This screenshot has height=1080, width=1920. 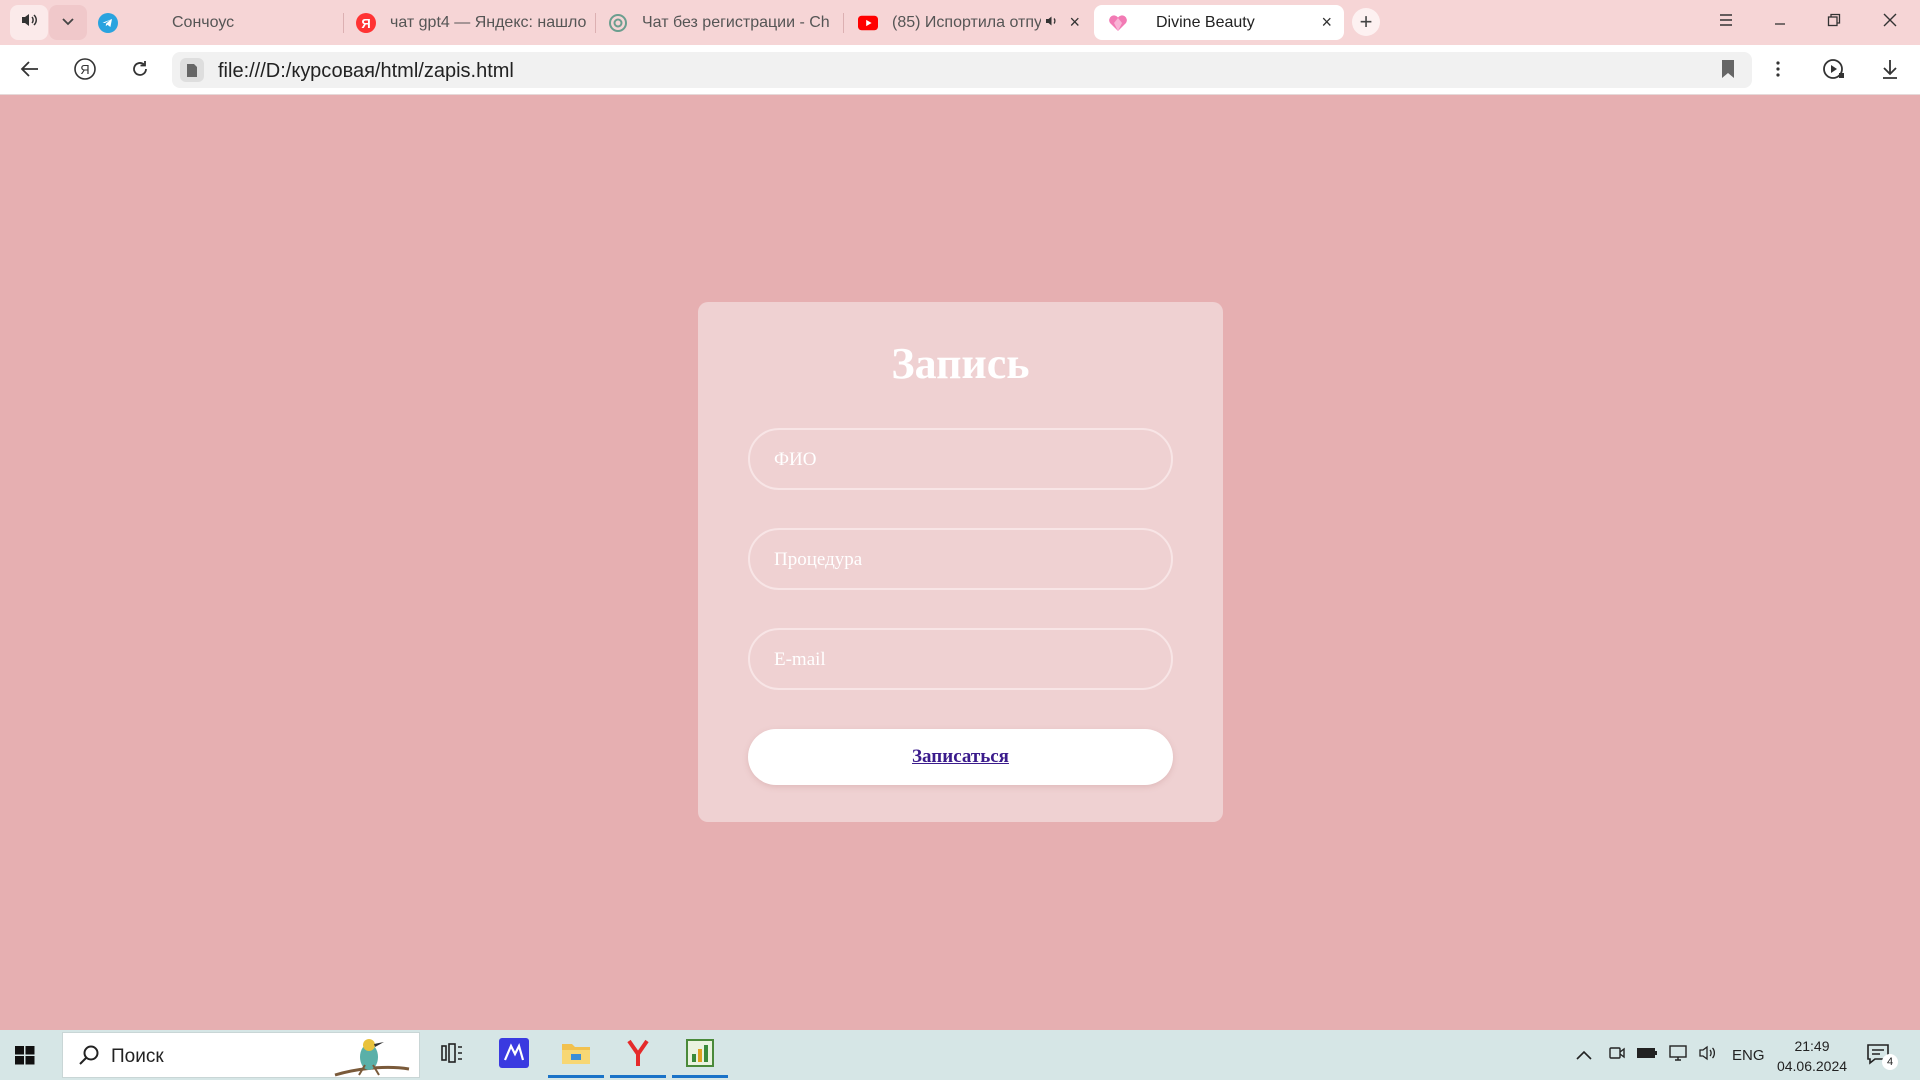 What do you see at coordinates (1812, 1046) in the screenshot?
I see `clock-time: 21:49` at bounding box center [1812, 1046].